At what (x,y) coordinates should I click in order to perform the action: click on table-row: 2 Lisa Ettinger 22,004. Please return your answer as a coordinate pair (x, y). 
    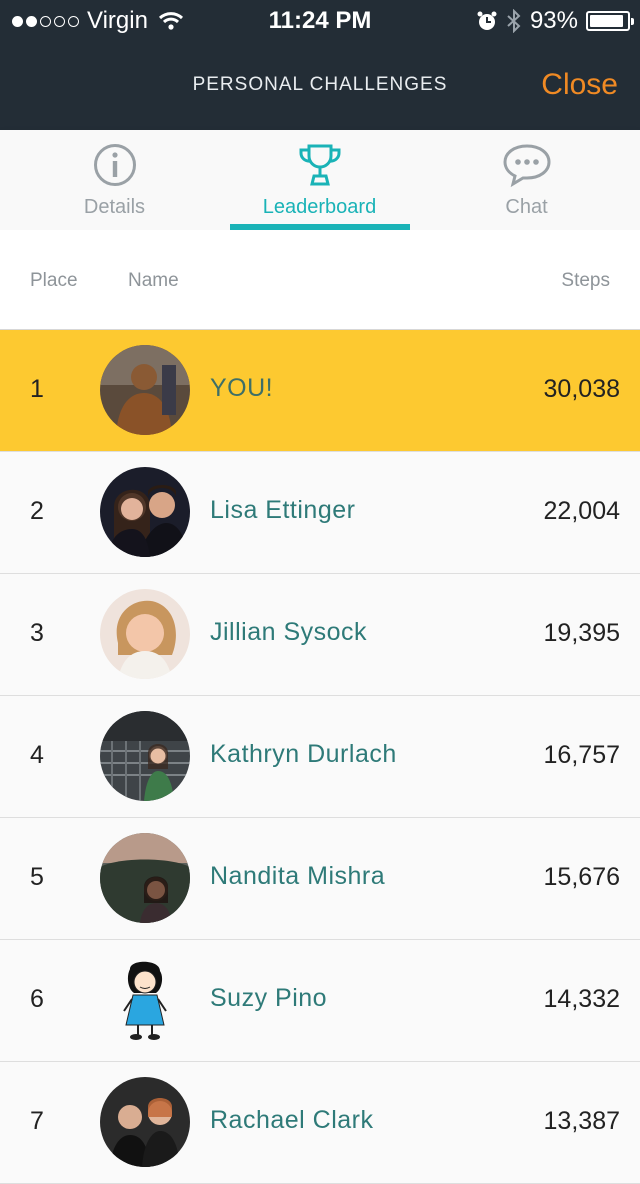
    Looking at the image, I should click on (320, 513).